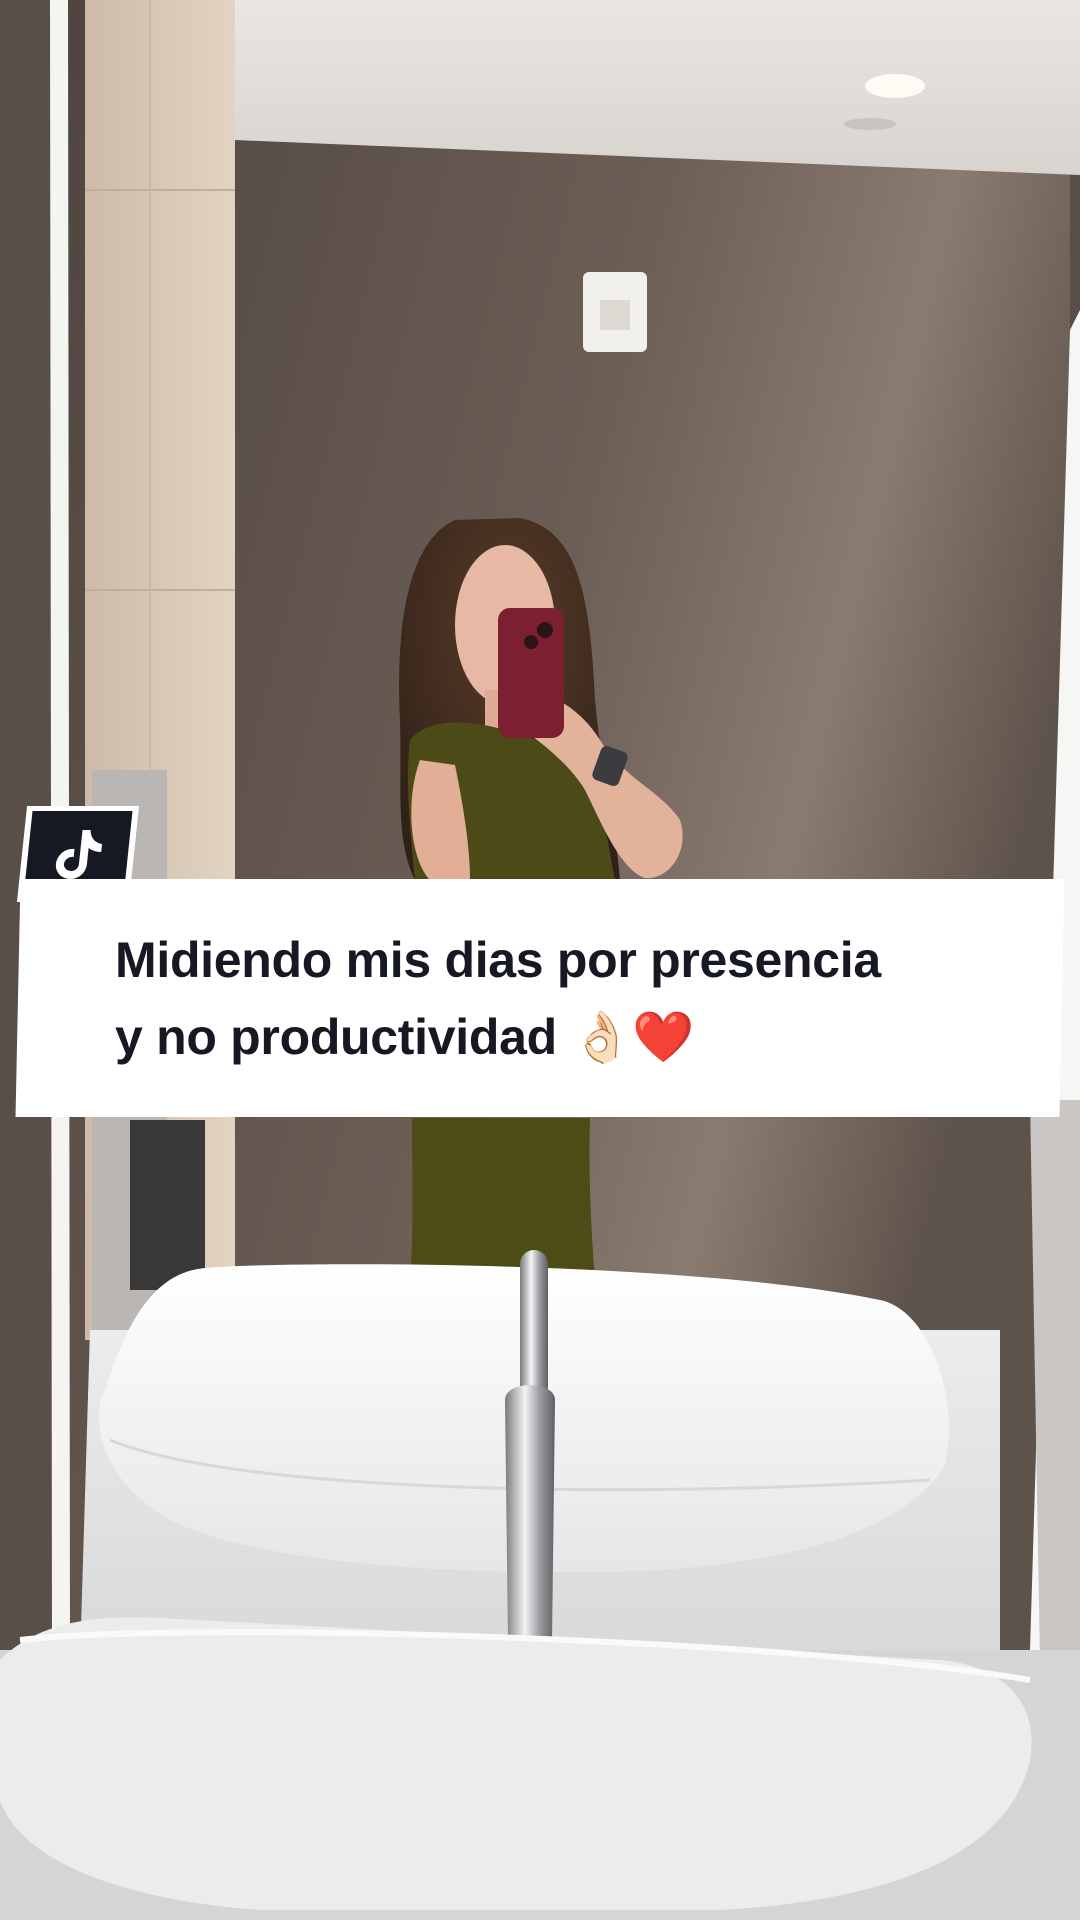  What do you see at coordinates (79, 854) in the screenshot?
I see `tiktok-logo-icon` at bounding box center [79, 854].